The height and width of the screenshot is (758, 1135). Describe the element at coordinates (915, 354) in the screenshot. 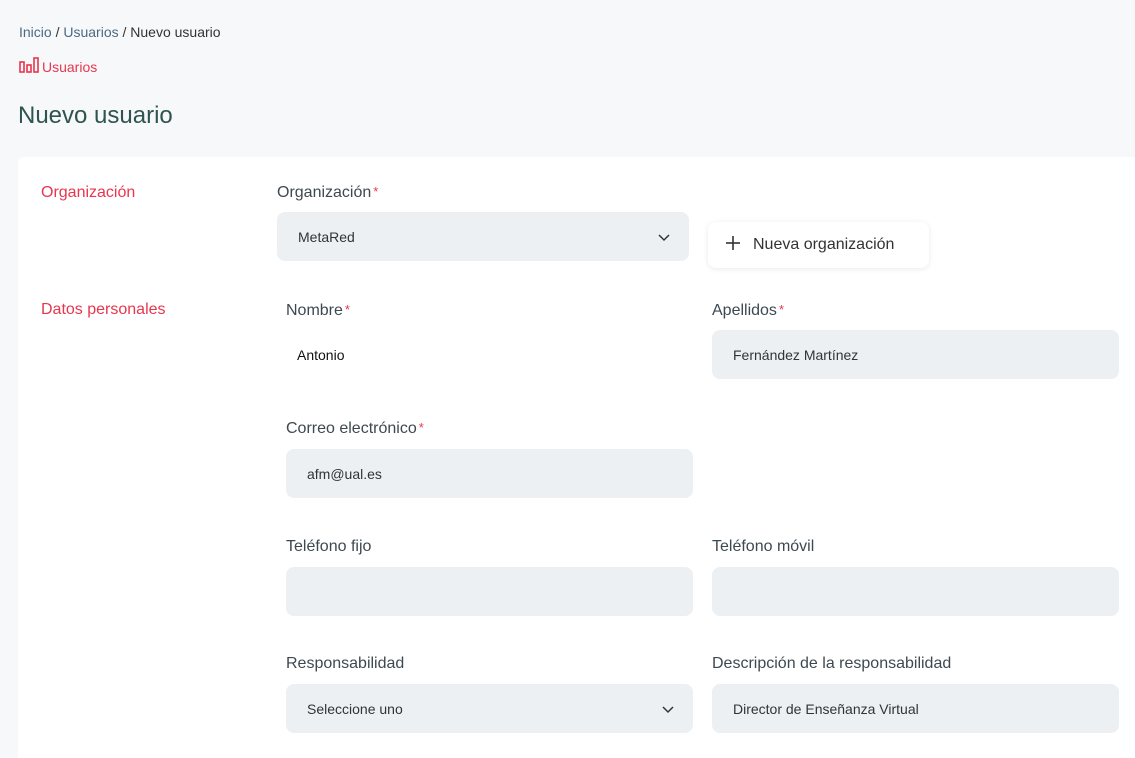

I see `apellidos-input: Fernández Martínez` at that location.